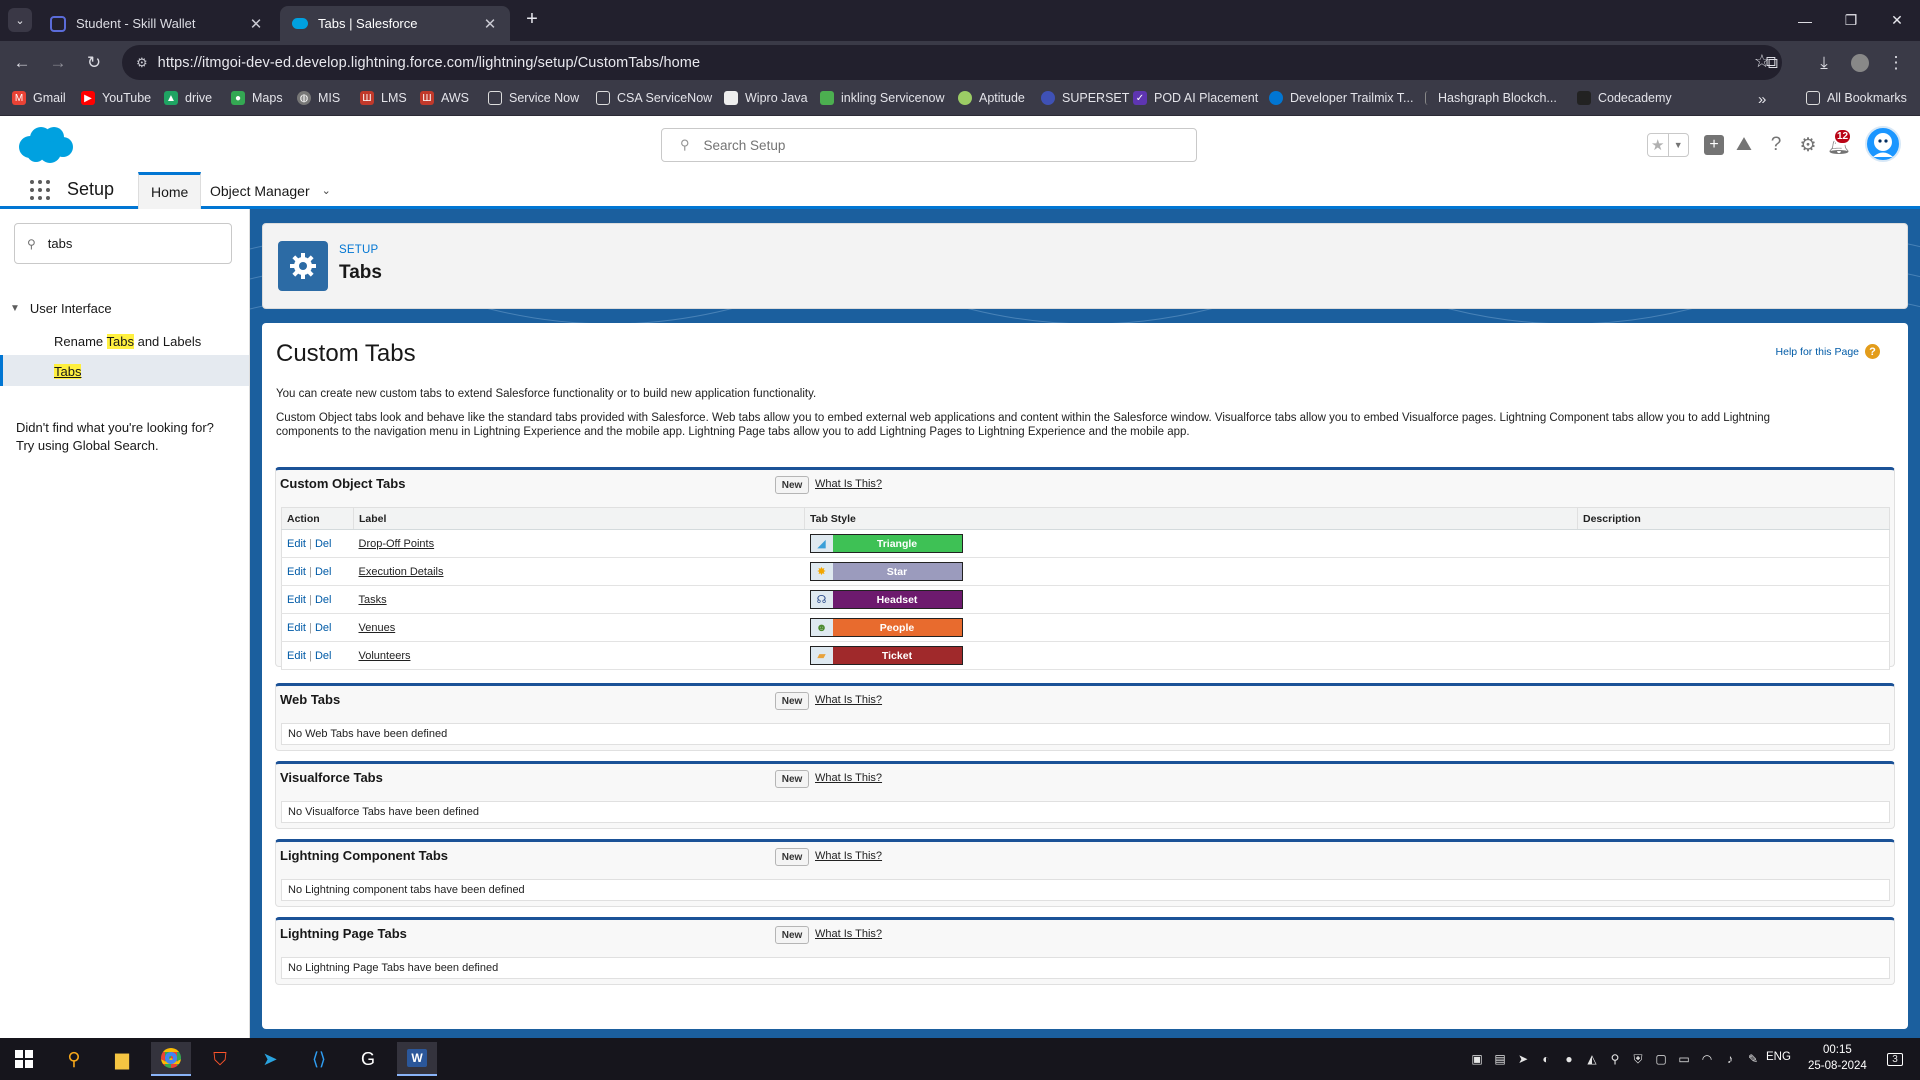 The width and height of the screenshot is (1920, 1080). Describe the element at coordinates (1897, 20) in the screenshot. I see `close-window-icon: ✕` at that location.